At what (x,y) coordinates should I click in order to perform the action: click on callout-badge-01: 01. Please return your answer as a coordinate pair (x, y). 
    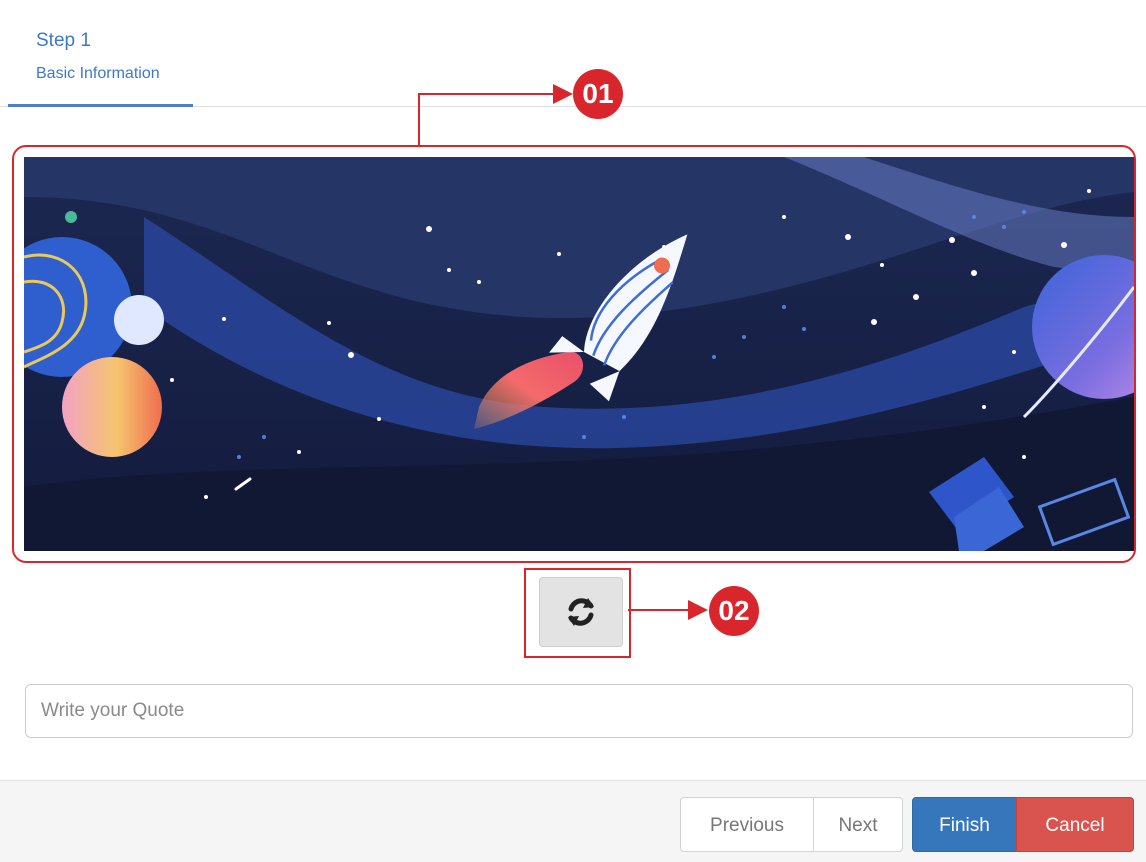
    Looking at the image, I should click on (598, 94).